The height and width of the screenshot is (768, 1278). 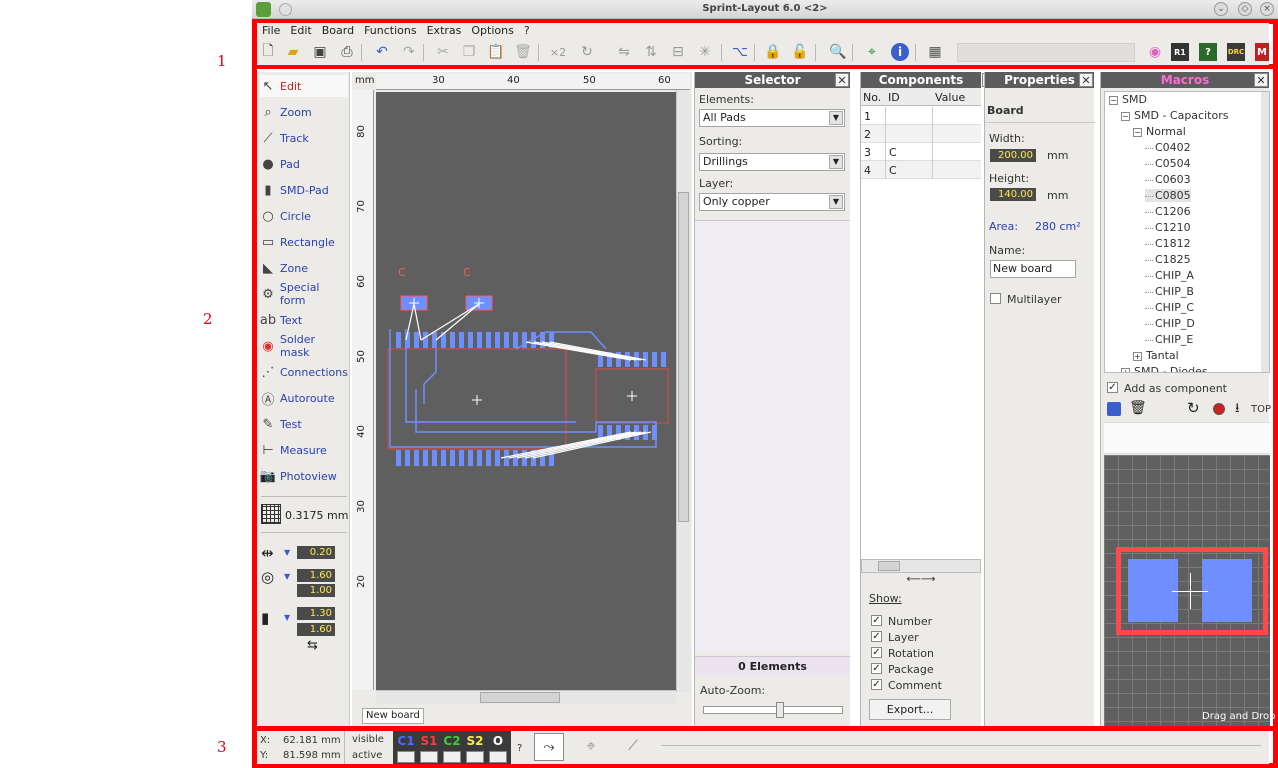 What do you see at coordinates (519, 748) in the screenshot?
I see `layer-help: ?` at bounding box center [519, 748].